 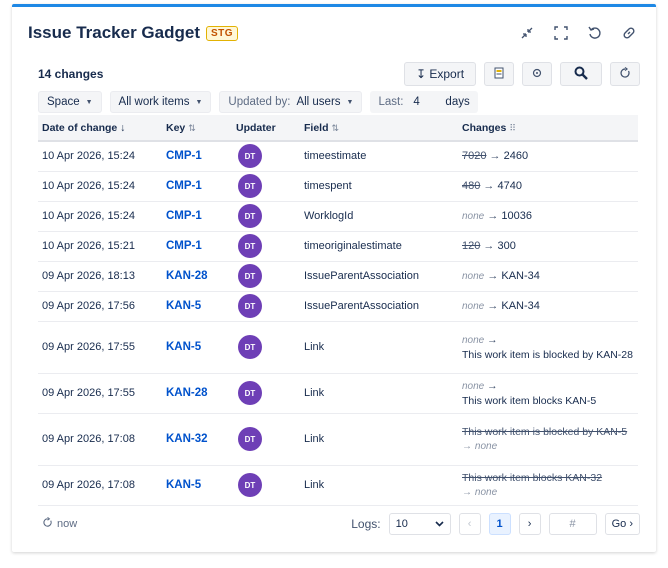 I want to click on collapse-icon, so click(x=527, y=33).